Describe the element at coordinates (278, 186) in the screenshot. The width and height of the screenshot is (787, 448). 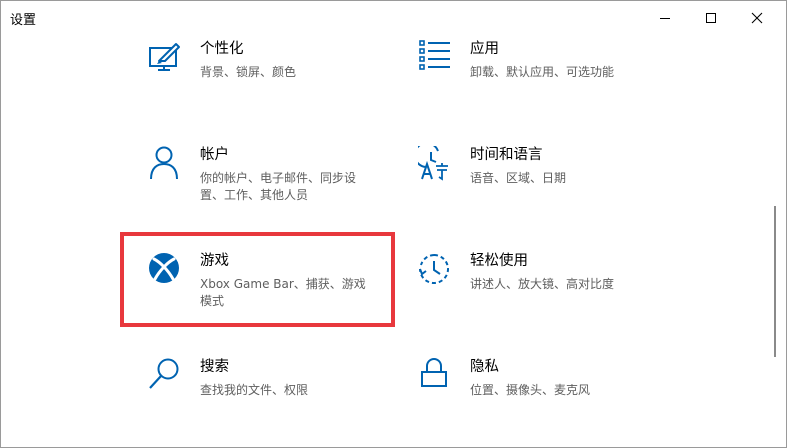
I see `tile-description: 你的帐户、电子邮件、同步设置、工作、其他人员` at that location.